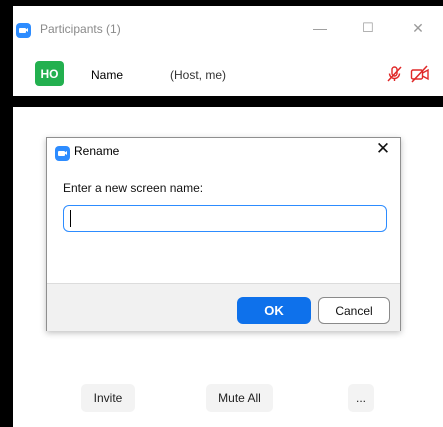  I want to click on dialog-title: Rename, so click(97, 151).